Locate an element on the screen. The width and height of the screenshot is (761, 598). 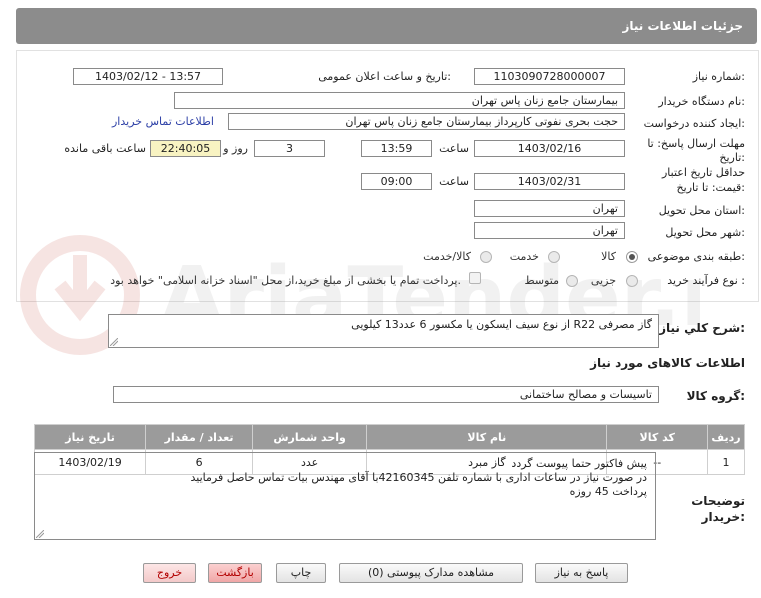
process-option-minor: جزیی is located at coordinates (603, 280).